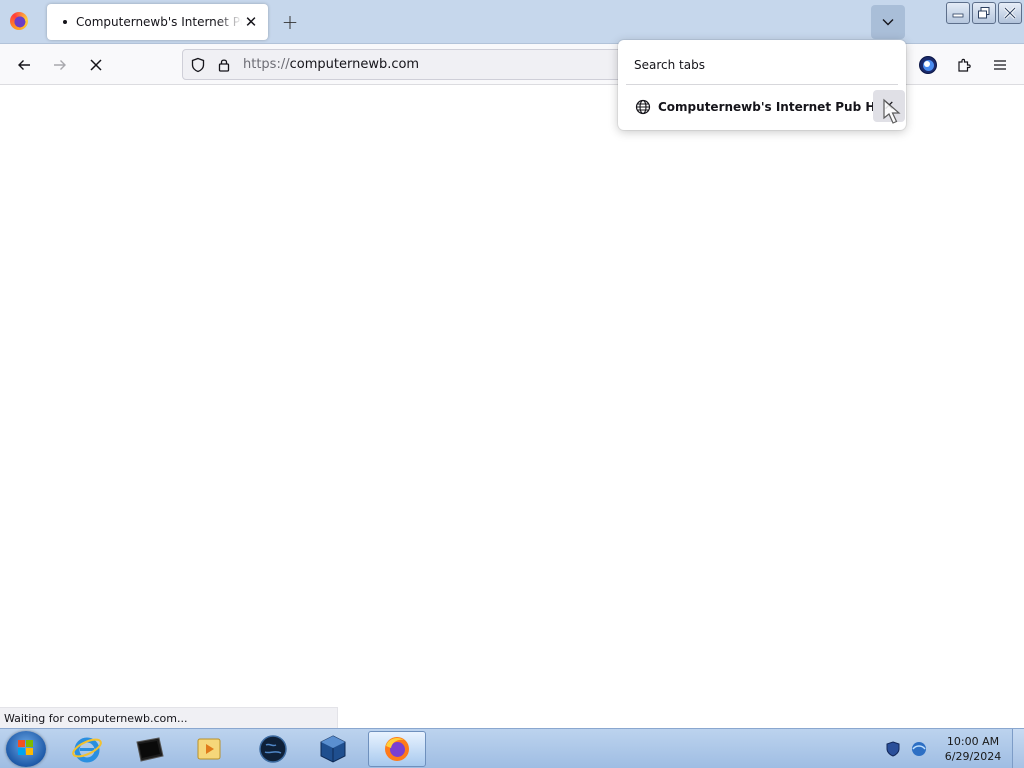 Image resolution: width=1024 pixels, height=768 pixels. I want to click on taskbar: 10:00 AM 6/29/2024, so click(512, 748).